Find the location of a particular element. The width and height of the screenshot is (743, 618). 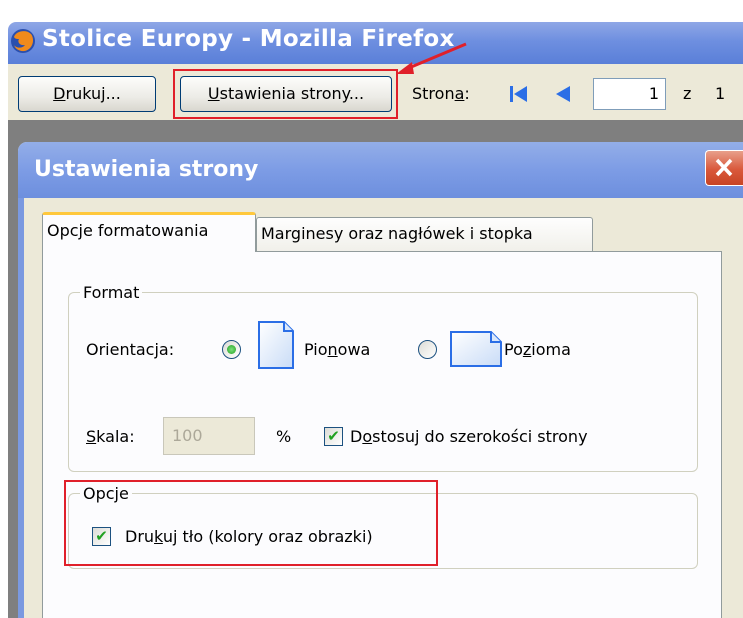

total-pages: 1 is located at coordinates (720, 93).